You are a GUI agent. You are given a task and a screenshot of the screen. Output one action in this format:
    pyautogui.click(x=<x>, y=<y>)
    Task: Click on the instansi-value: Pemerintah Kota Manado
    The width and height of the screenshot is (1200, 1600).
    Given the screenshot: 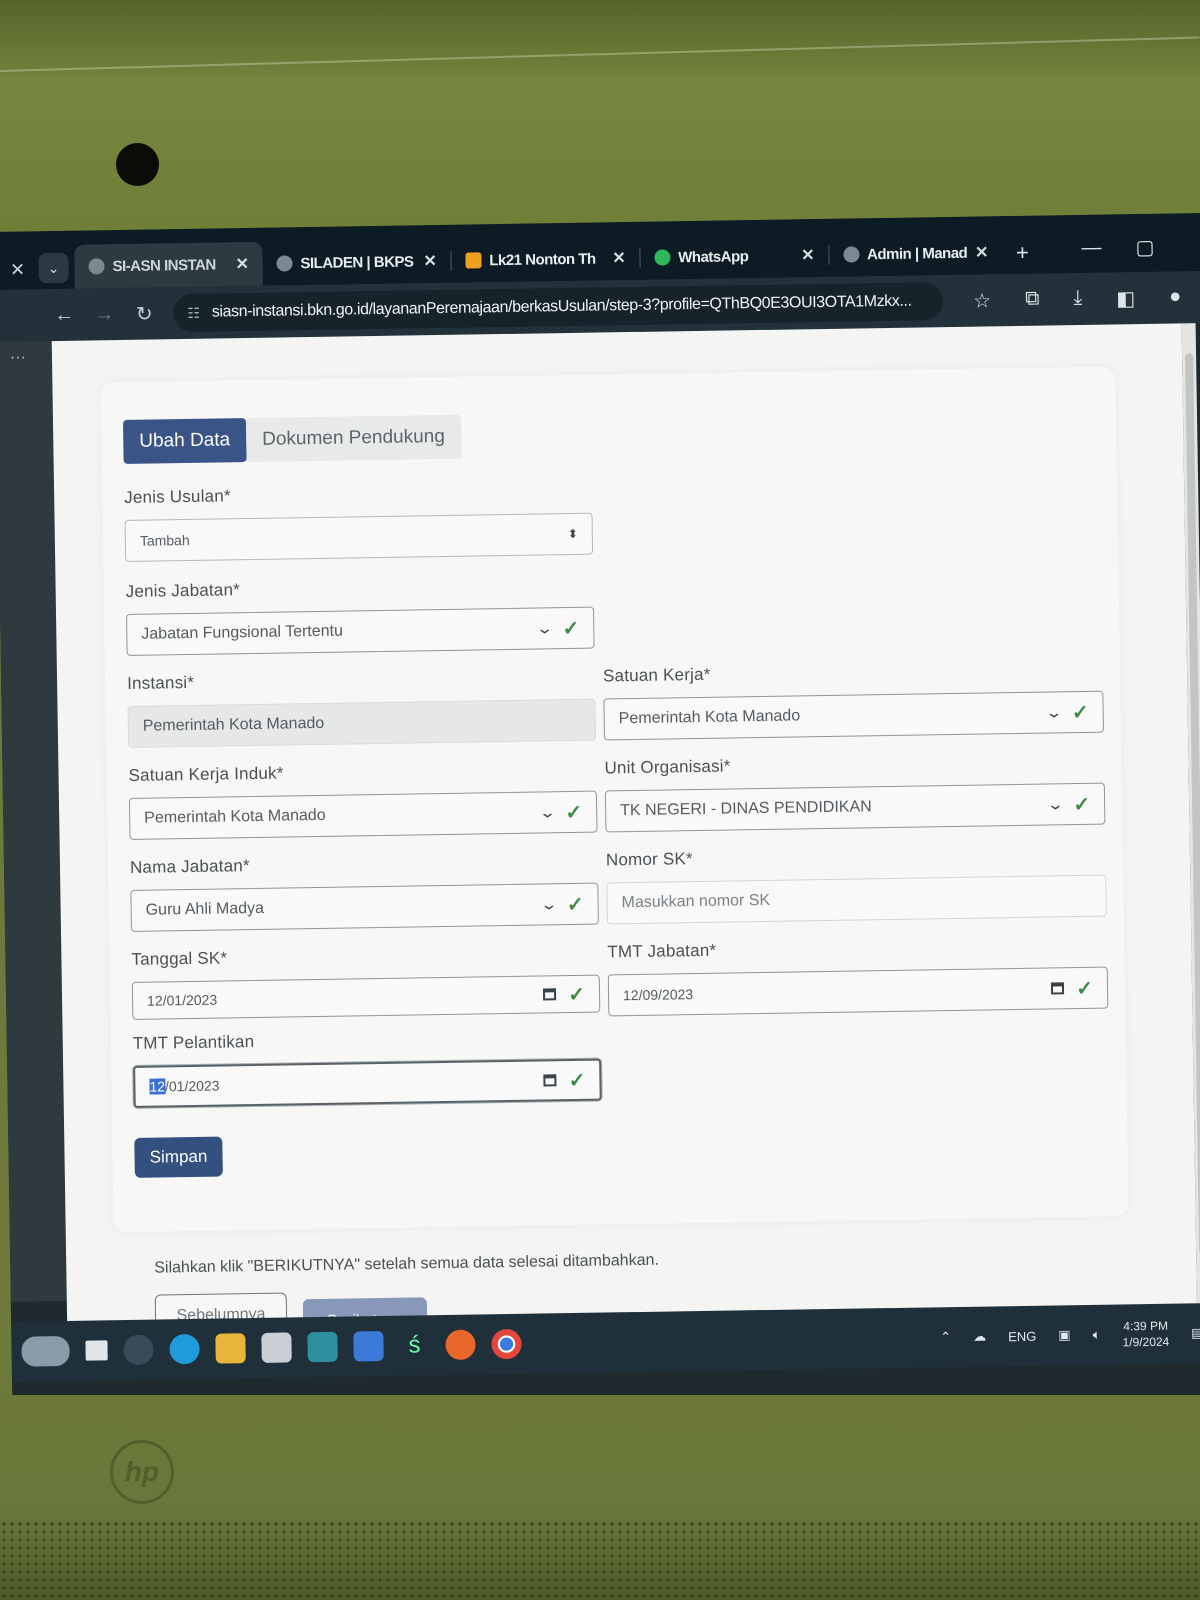 What is the action you would take?
    pyautogui.click(x=233, y=724)
    